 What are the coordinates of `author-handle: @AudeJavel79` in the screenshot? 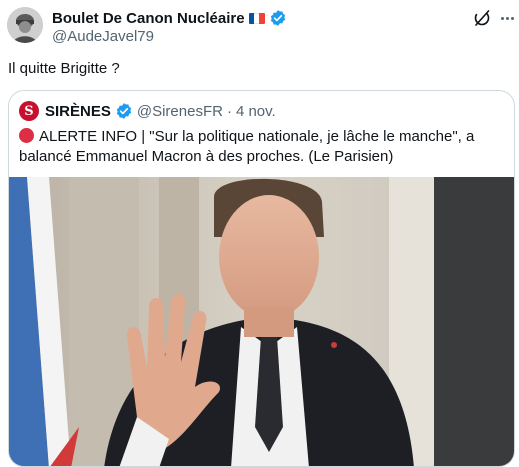 It's located at (103, 36).